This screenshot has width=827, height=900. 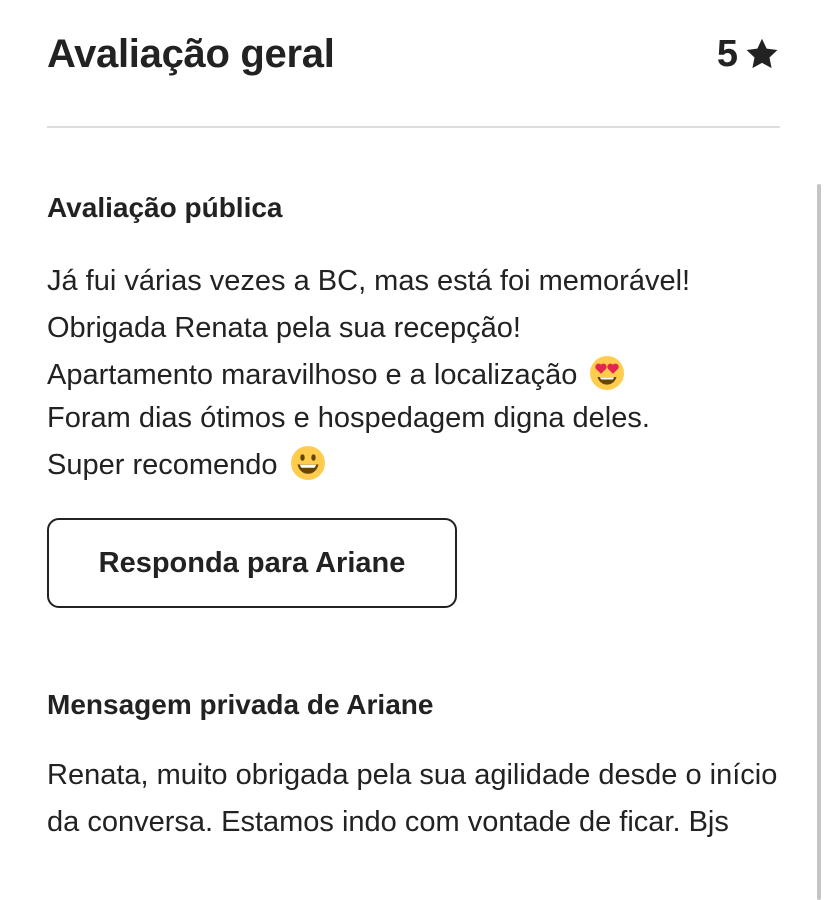 I want to click on overall-rating-title: Avaliação geral, so click(x=191, y=53).